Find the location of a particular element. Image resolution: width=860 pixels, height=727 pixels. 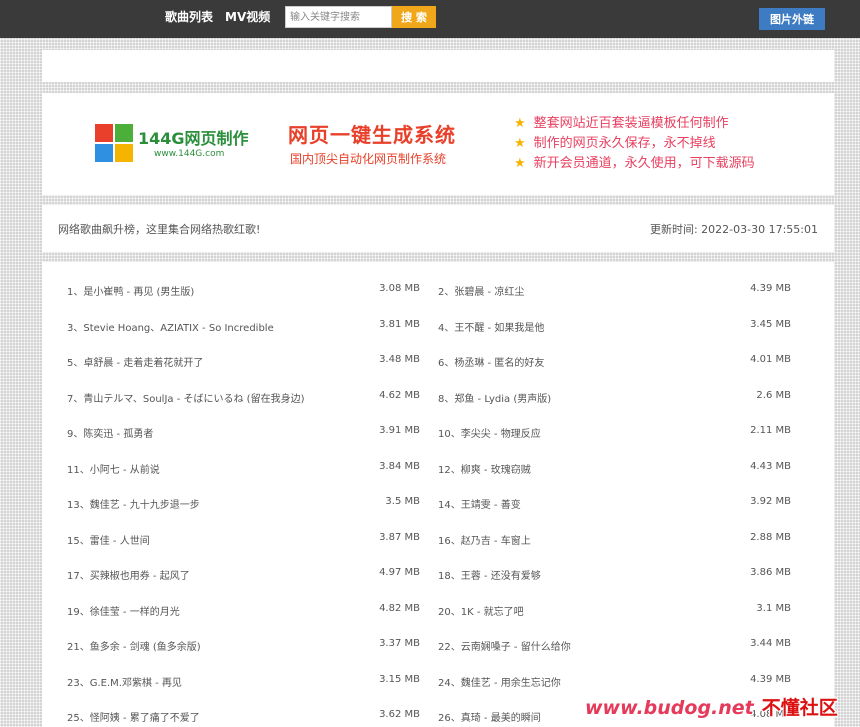

song-size: 3.1 MB is located at coordinates (773, 608).